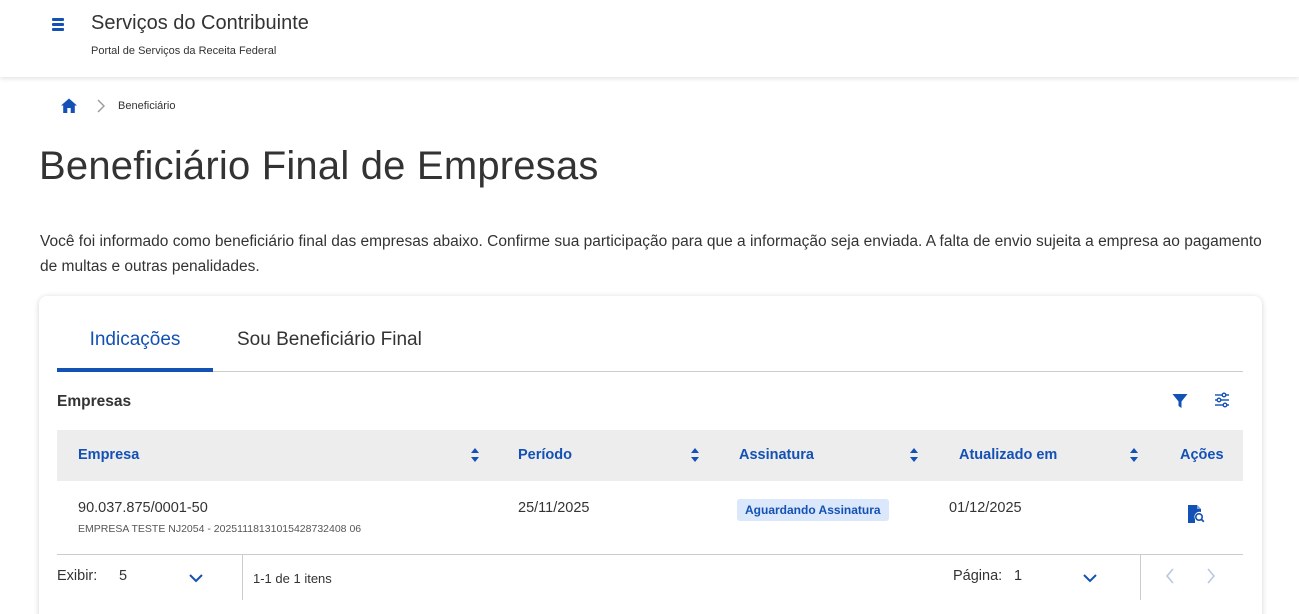 The width and height of the screenshot is (1299, 614). What do you see at coordinates (135, 348) in the screenshot?
I see `tab-indicacoes: Indicações` at bounding box center [135, 348].